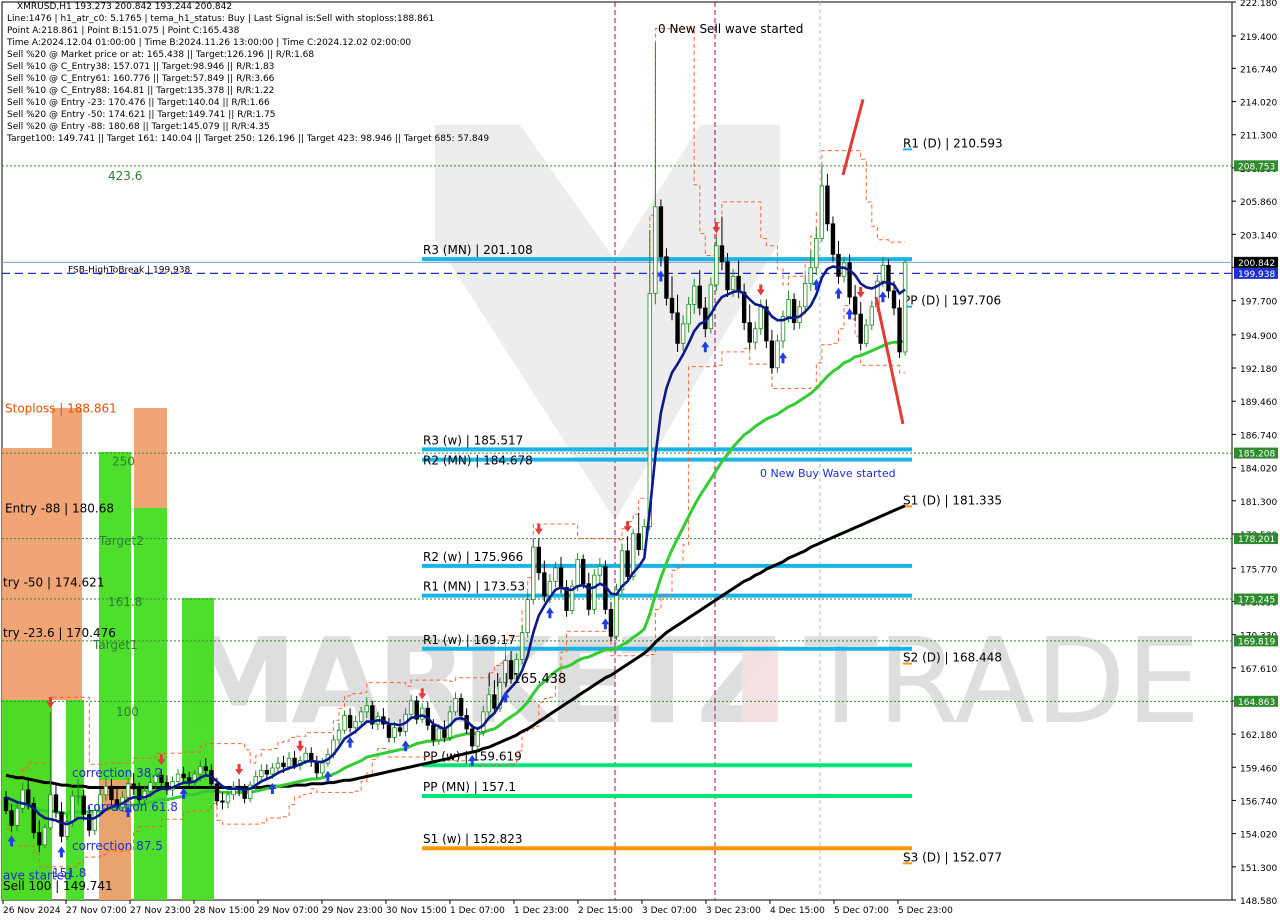  Describe the element at coordinates (1258, 303) in the screenshot. I see `y-tick-label: 197.700` at that location.